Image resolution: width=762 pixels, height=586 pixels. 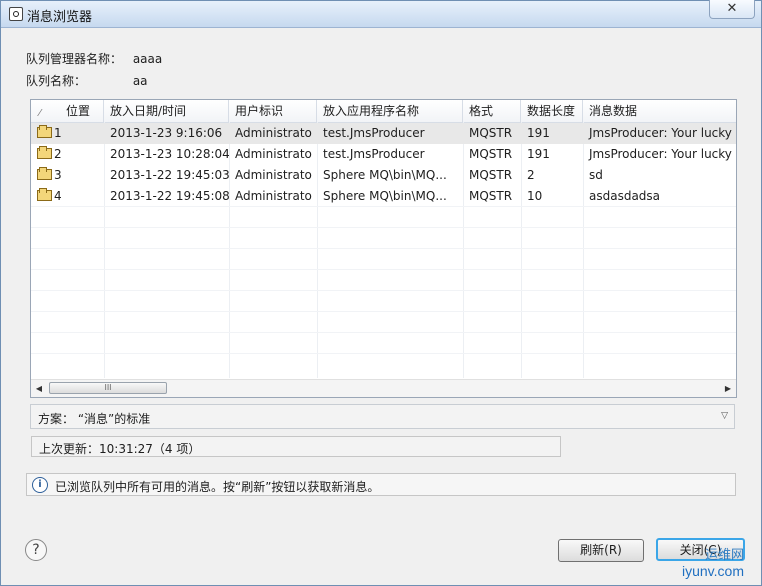 What do you see at coordinates (381, 484) in the screenshot?
I see `info-message: i 已浏览队列中所有可用的消息。按“刷新”按钮以获取新消息。` at bounding box center [381, 484].